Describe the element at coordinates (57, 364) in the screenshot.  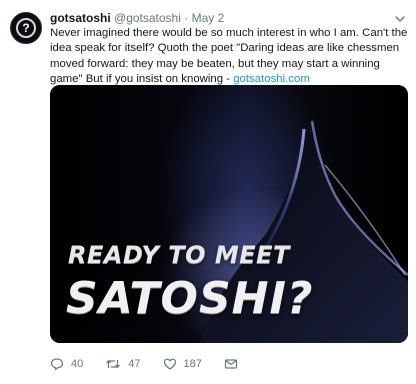
I see `reply-icon` at that location.